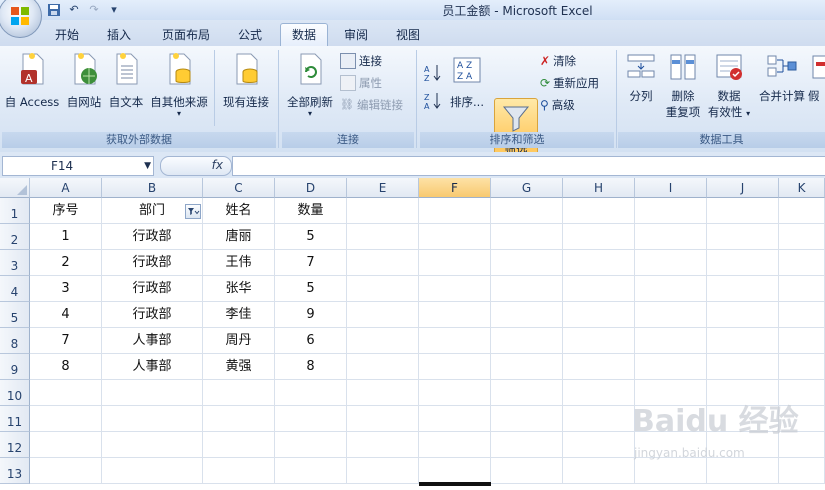  I want to click on from-web-button: 自网站, so click(84, 81).